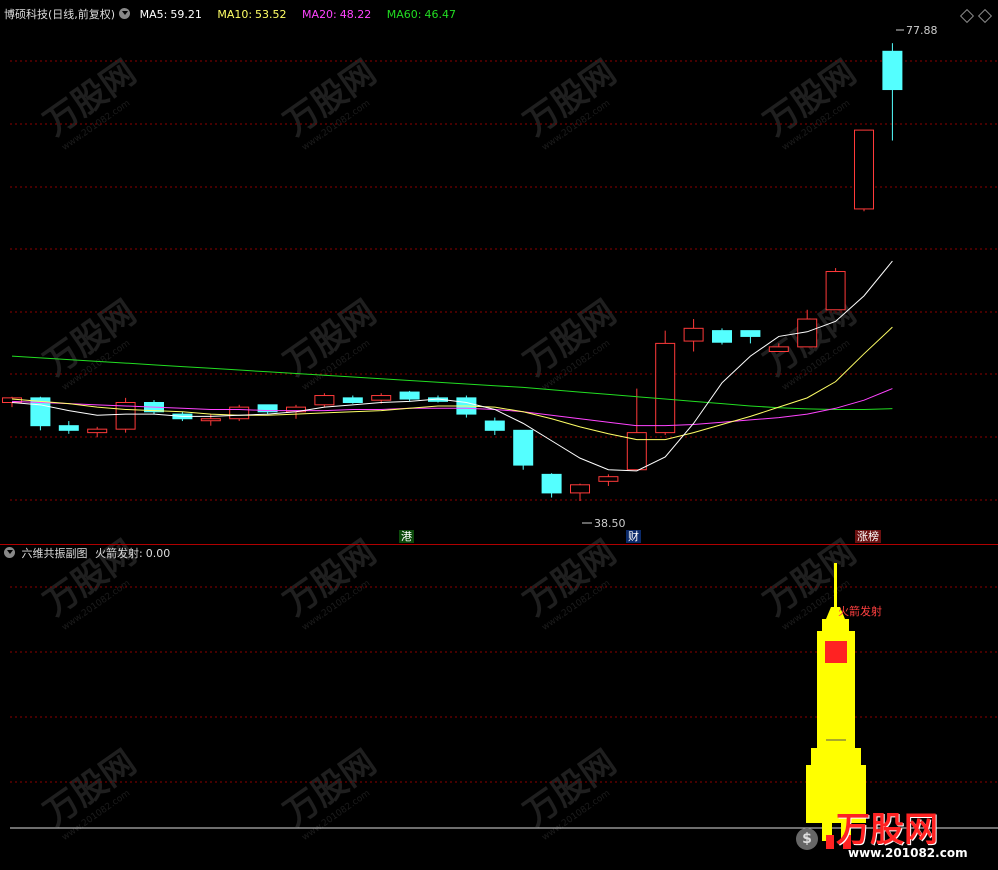 This screenshot has height=870, width=998. Describe the element at coordinates (807, 839) in the screenshot. I see `logo-dollar-icon: $` at that location.